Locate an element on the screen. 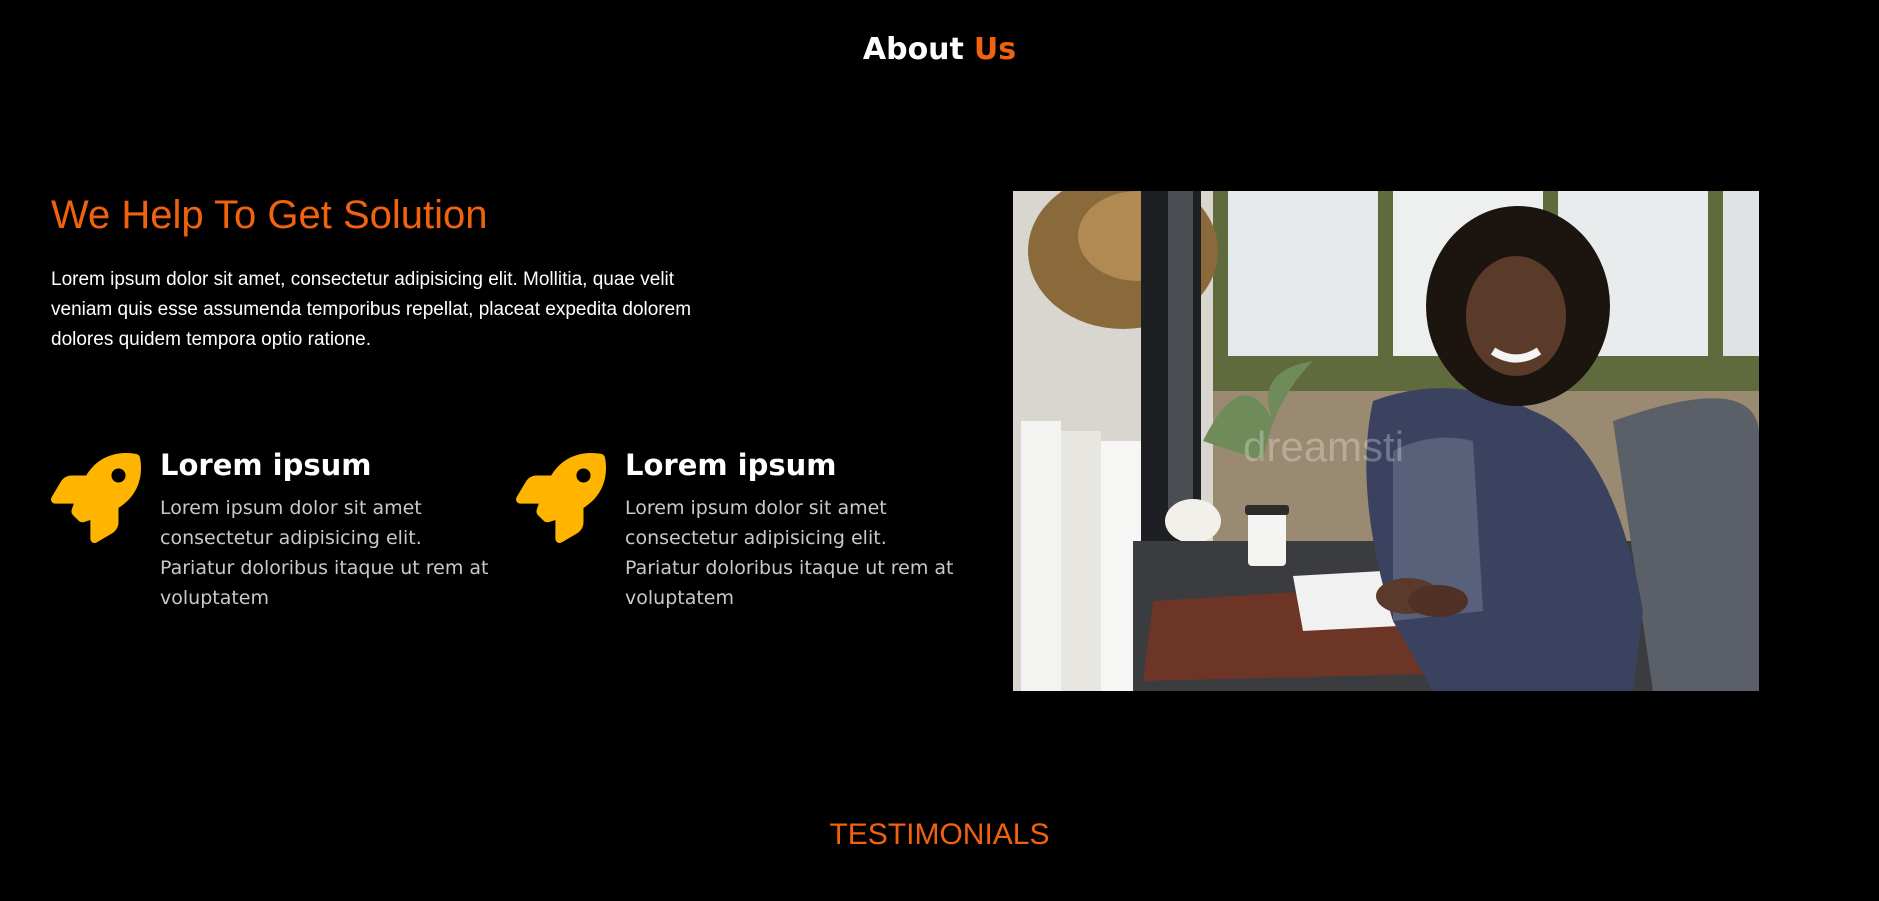  heading-word-about: About is located at coordinates (913, 49).